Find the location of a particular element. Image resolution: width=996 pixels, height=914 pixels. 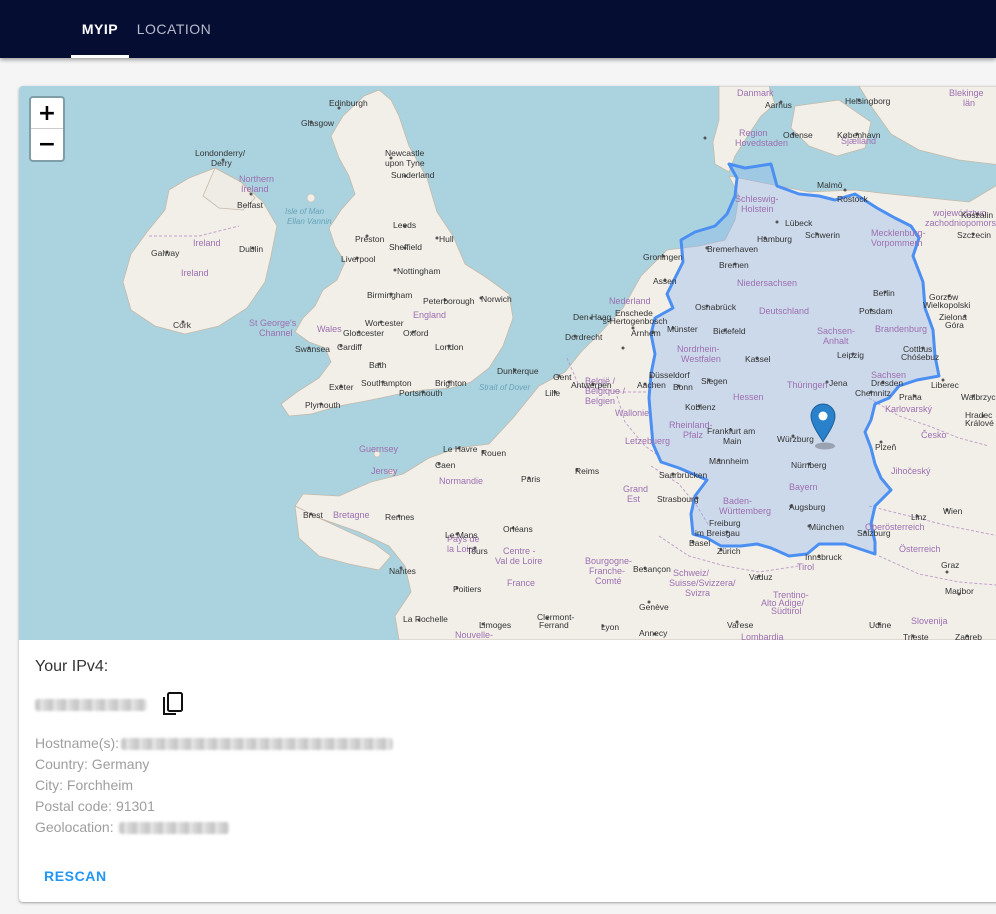

ip-label: Your IPv4: is located at coordinates (72, 666).